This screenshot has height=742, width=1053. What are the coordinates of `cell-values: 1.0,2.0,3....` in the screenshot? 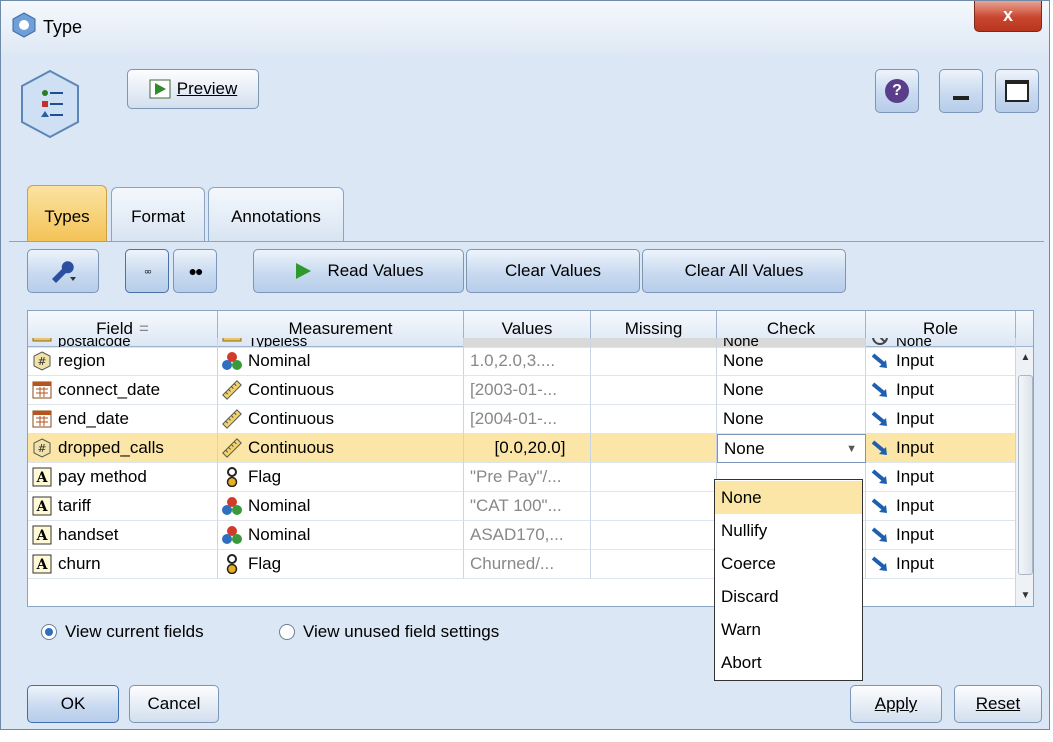 It's located at (527, 361).